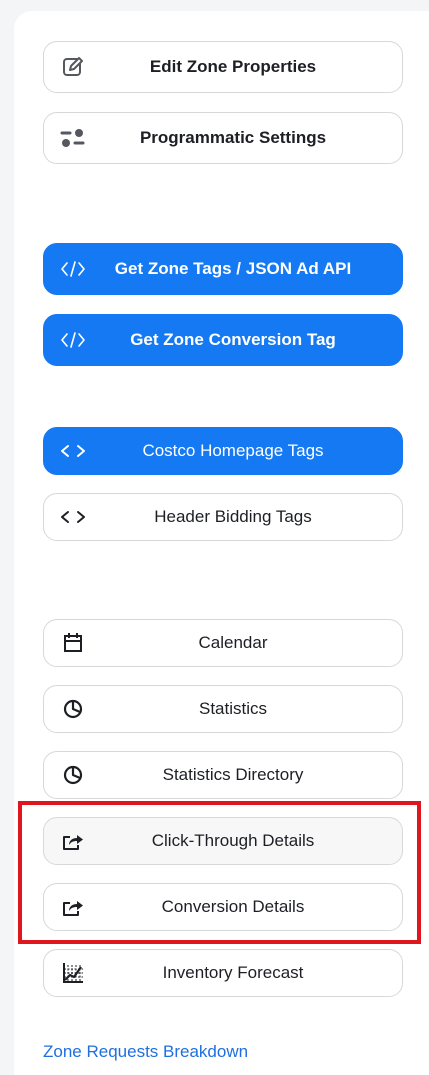 The height and width of the screenshot is (1075, 429). Describe the element at coordinates (219, 872) in the screenshot. I see `highlight-box` at that location.